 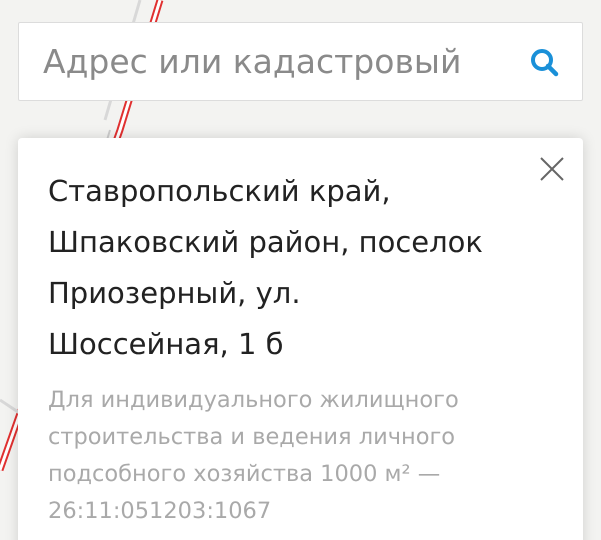 I want to click on search-field: Адрес или кадастровый, so click(x=300, y=61).